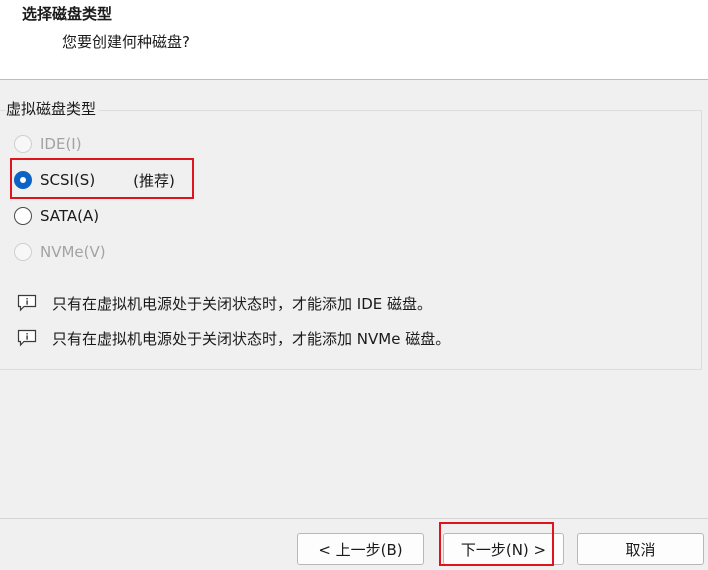  Describe the element at coordinates (126, 42) in the screenshot. I see `page-subtitle: 您要创建何种磁盘?` at that location.